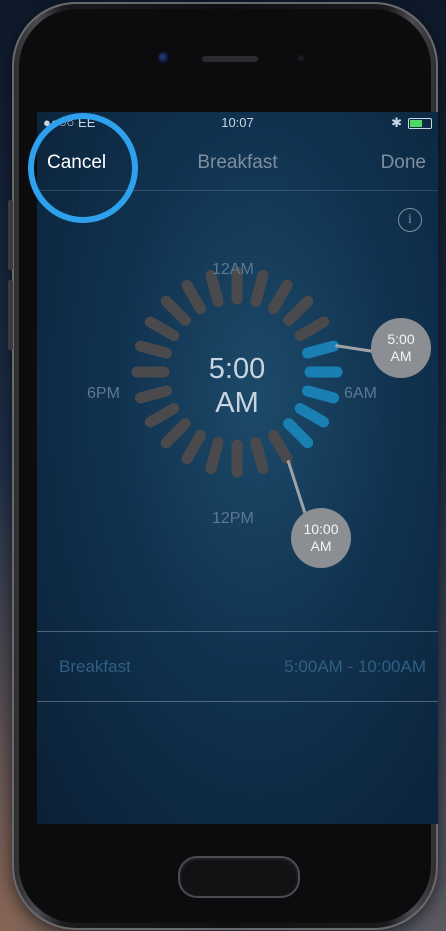 Image resolution: width=446 pixels, height=931 pixels. What do you see at coordinates (239, 877) in the screenshot?
I see `home-button` at bounding box center [239, 877].